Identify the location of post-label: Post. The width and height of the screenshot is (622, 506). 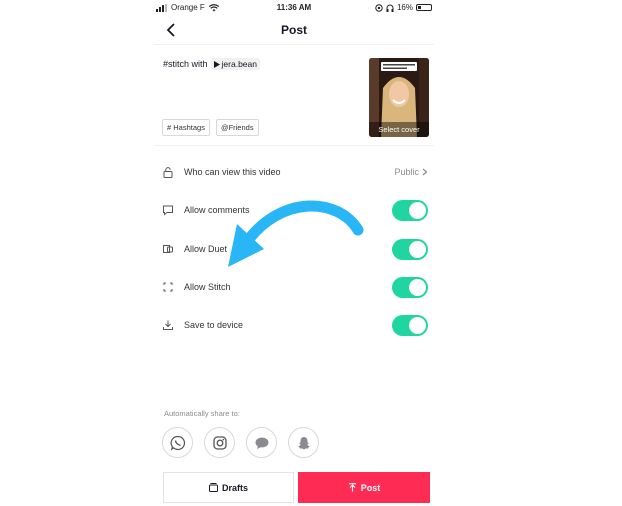
(370, 487).